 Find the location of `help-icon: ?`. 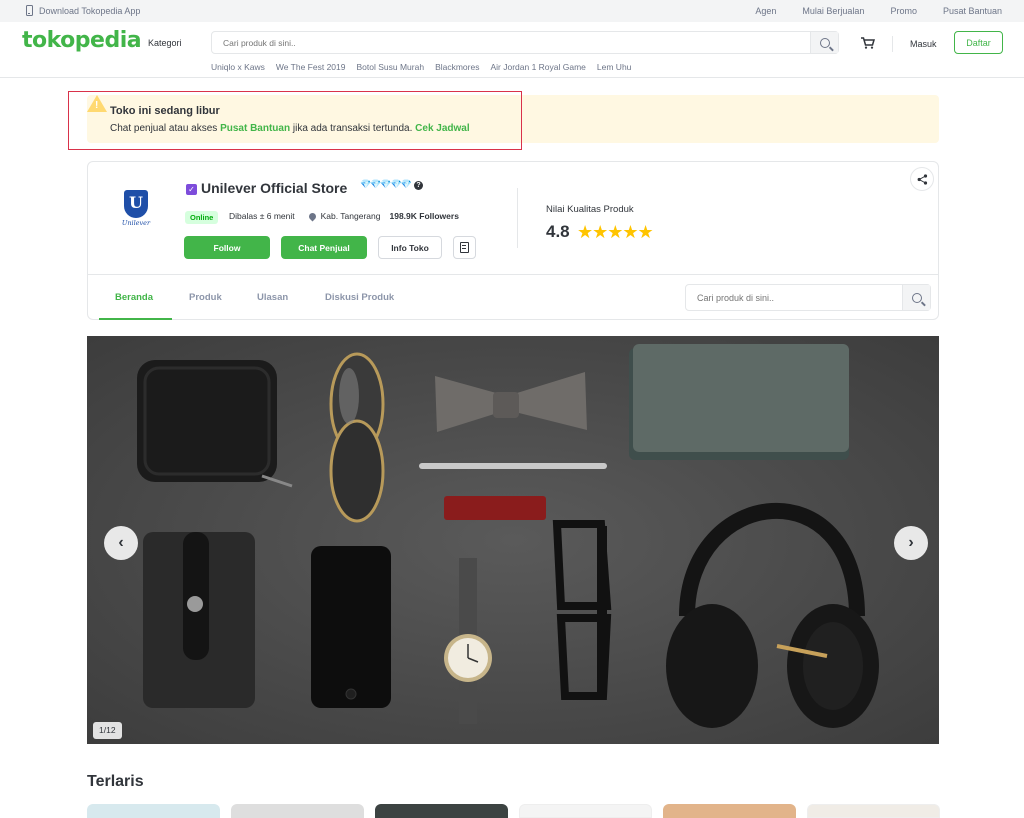

help-icon: ? is located at coordinates (418, 185).